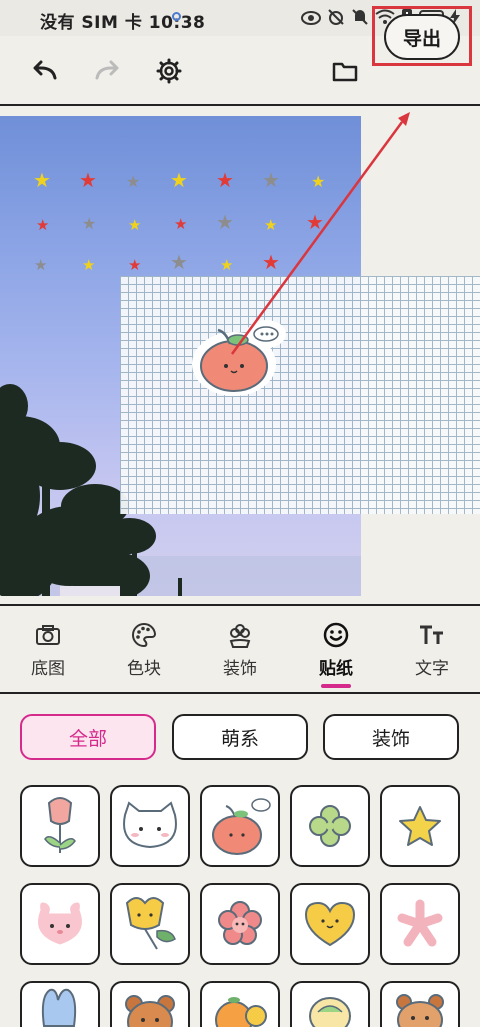  I want to click on tulip-icon, so click(60, 825).